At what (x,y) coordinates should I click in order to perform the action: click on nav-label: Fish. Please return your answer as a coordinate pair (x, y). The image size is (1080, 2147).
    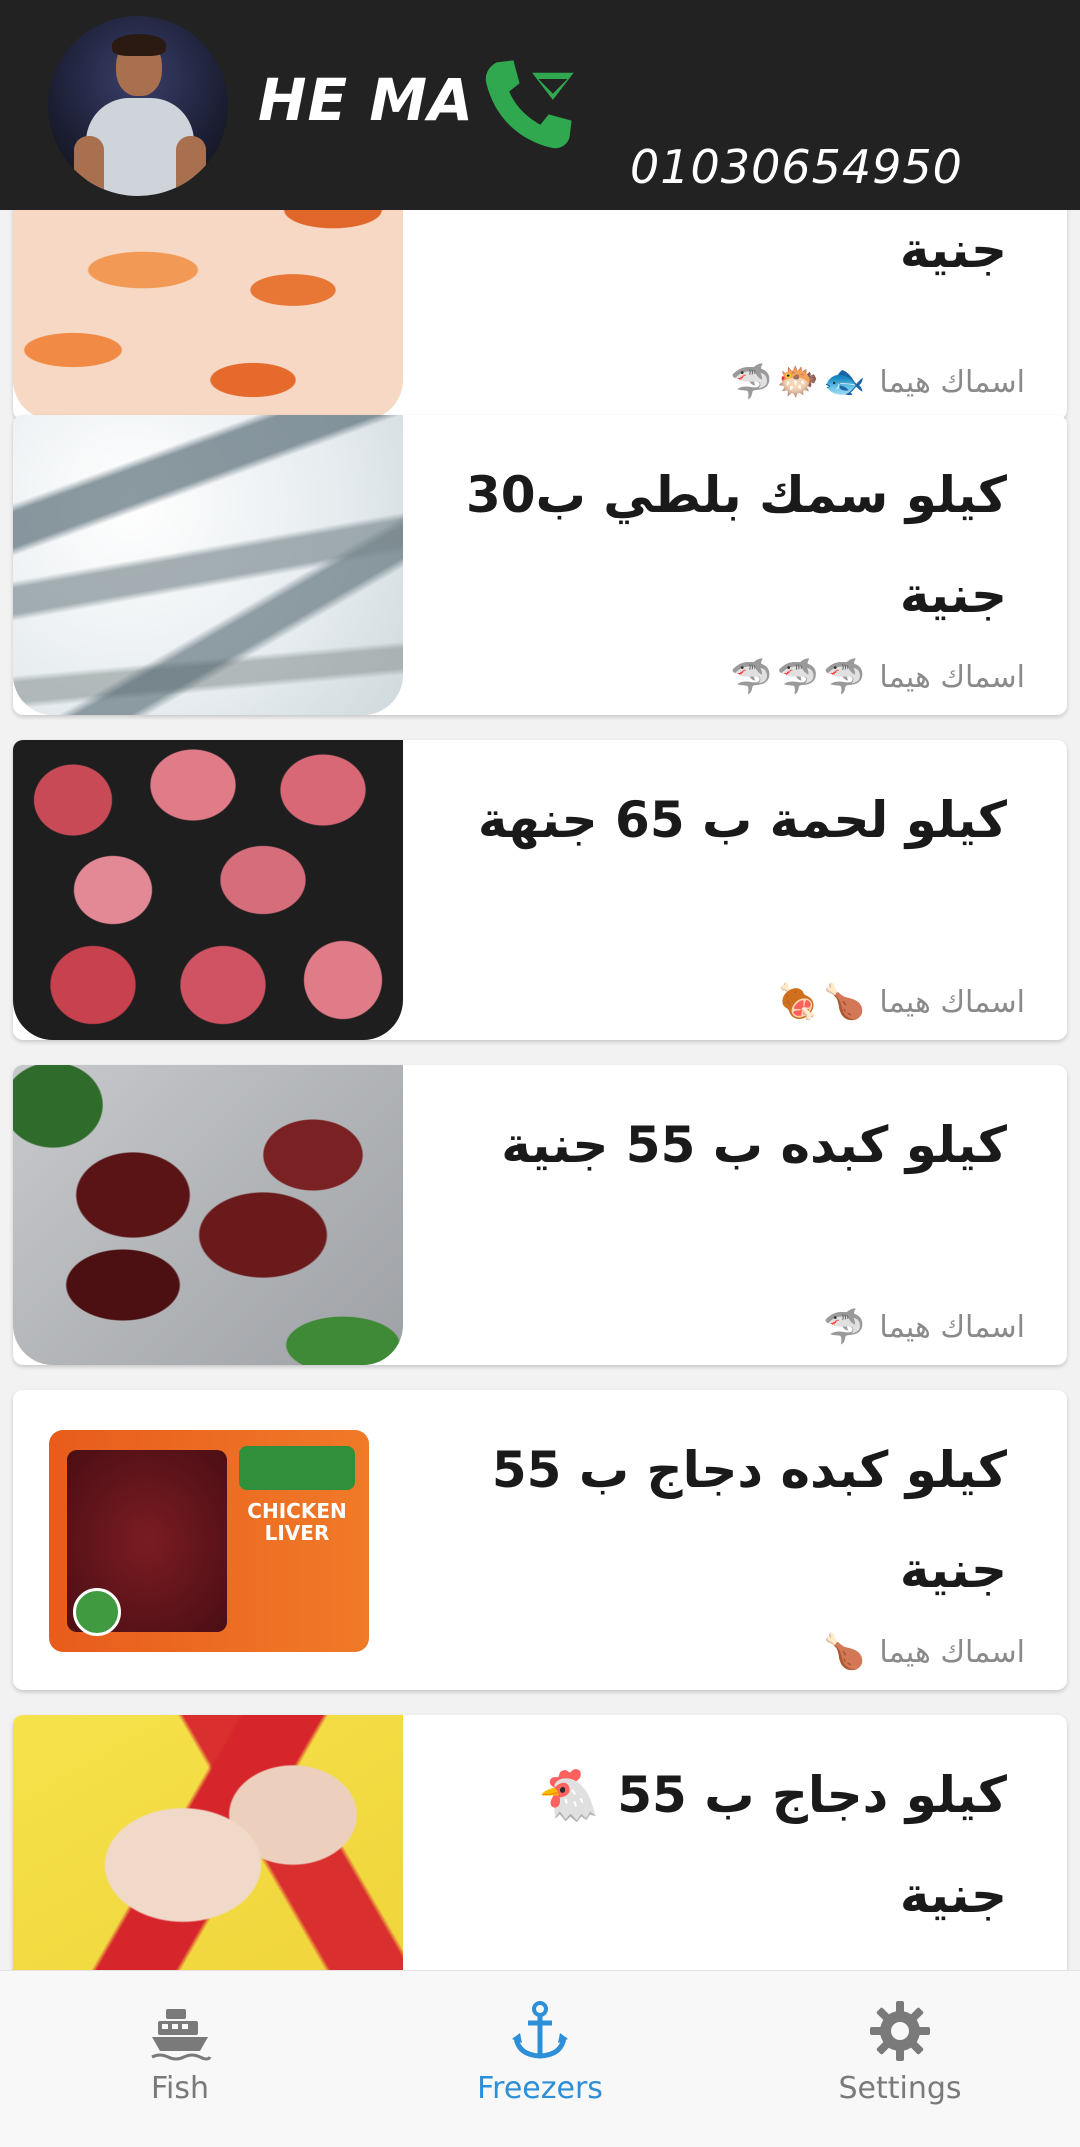
    Looking at the image, I should click on (180, 2088).